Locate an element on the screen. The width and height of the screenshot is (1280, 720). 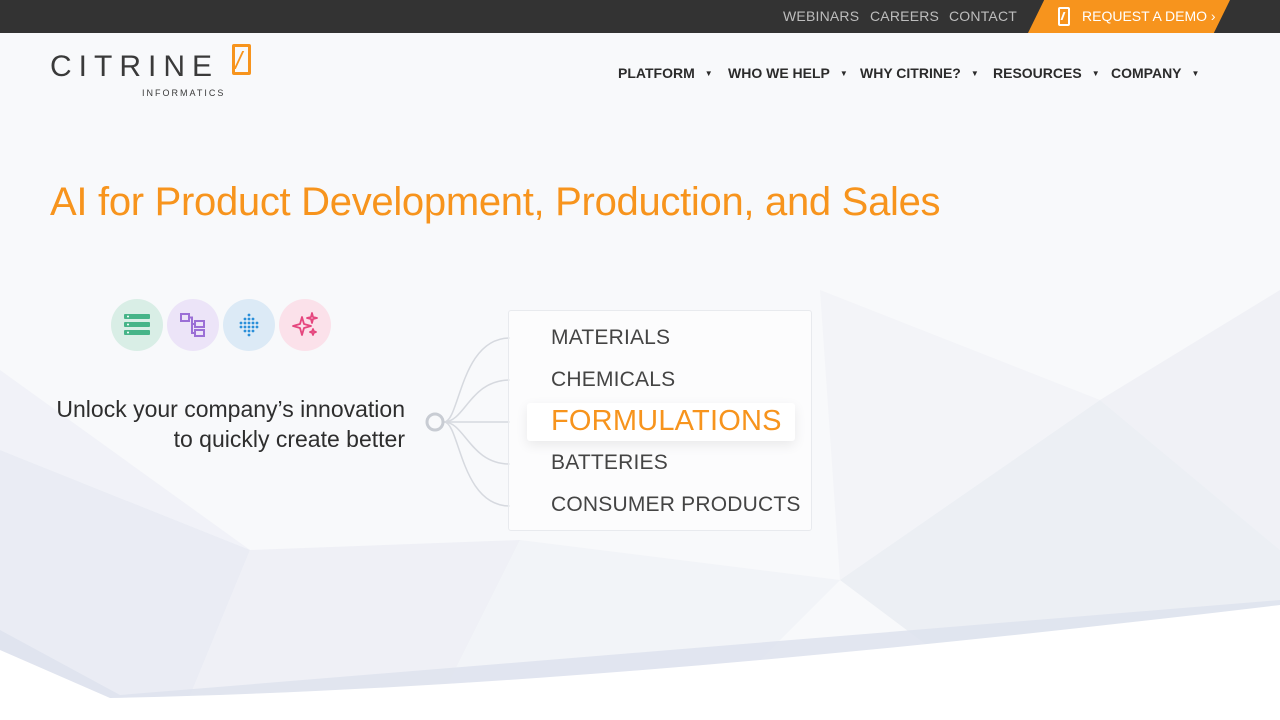
workflow-icon is located at coordinates (193, 325).